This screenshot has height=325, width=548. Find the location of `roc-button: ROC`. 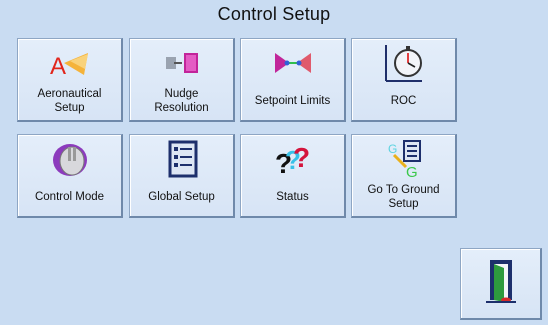

roc-button: ROC is located at coordinates (404, 80).